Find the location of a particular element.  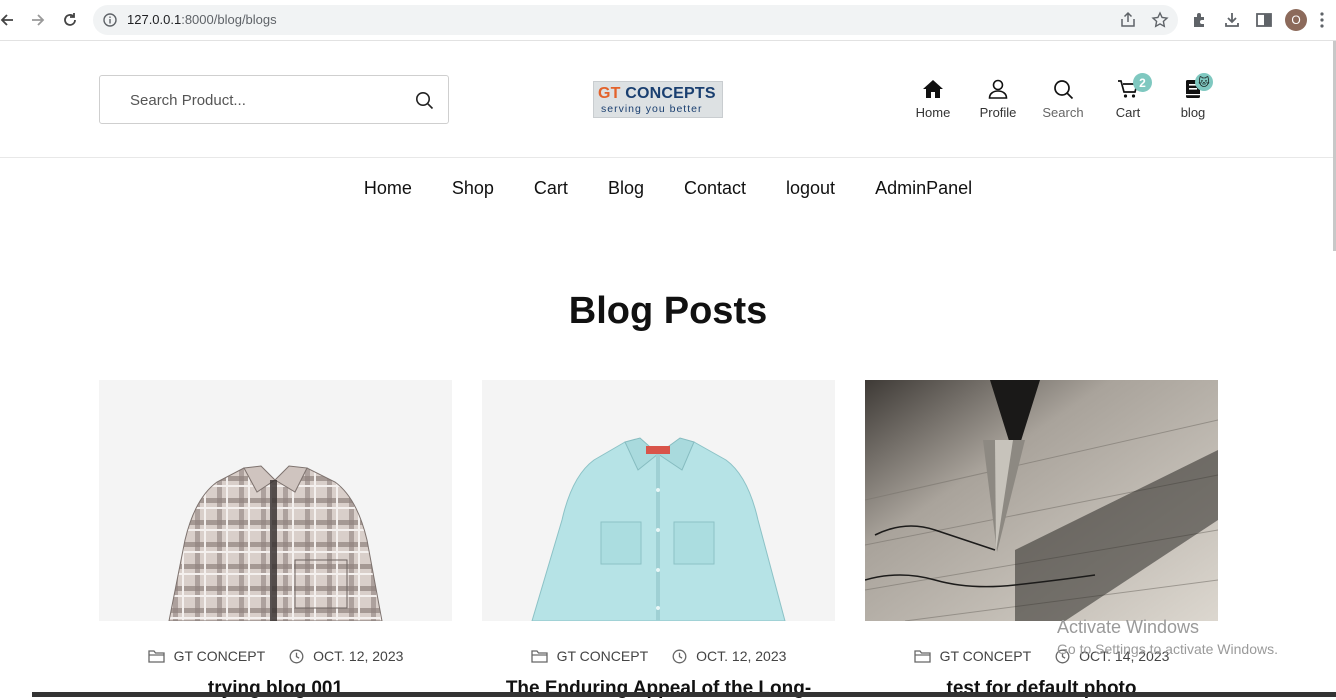

logo-title-gt: GT is located at coordinates (612, 93).